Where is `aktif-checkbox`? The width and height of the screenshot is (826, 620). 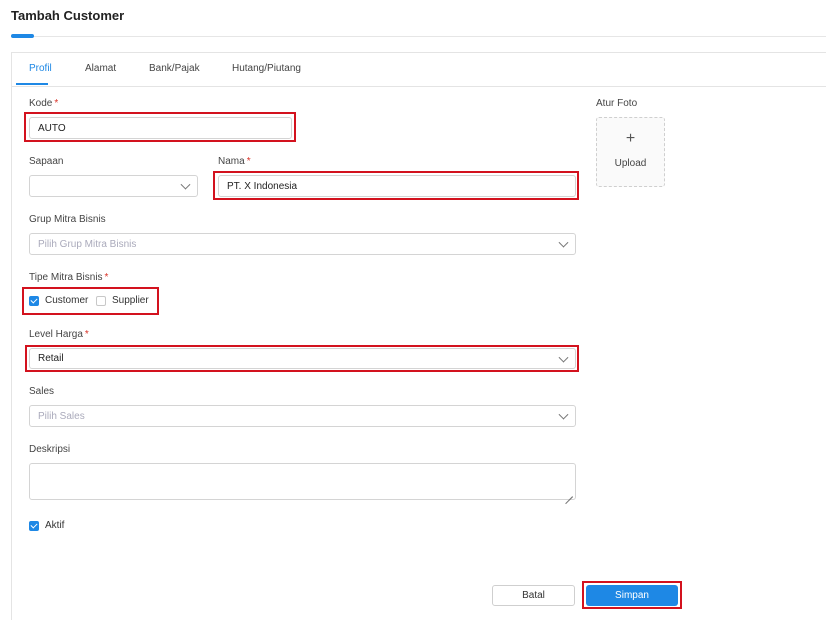
aktif-checkbox is located at coordinates (34, 526).